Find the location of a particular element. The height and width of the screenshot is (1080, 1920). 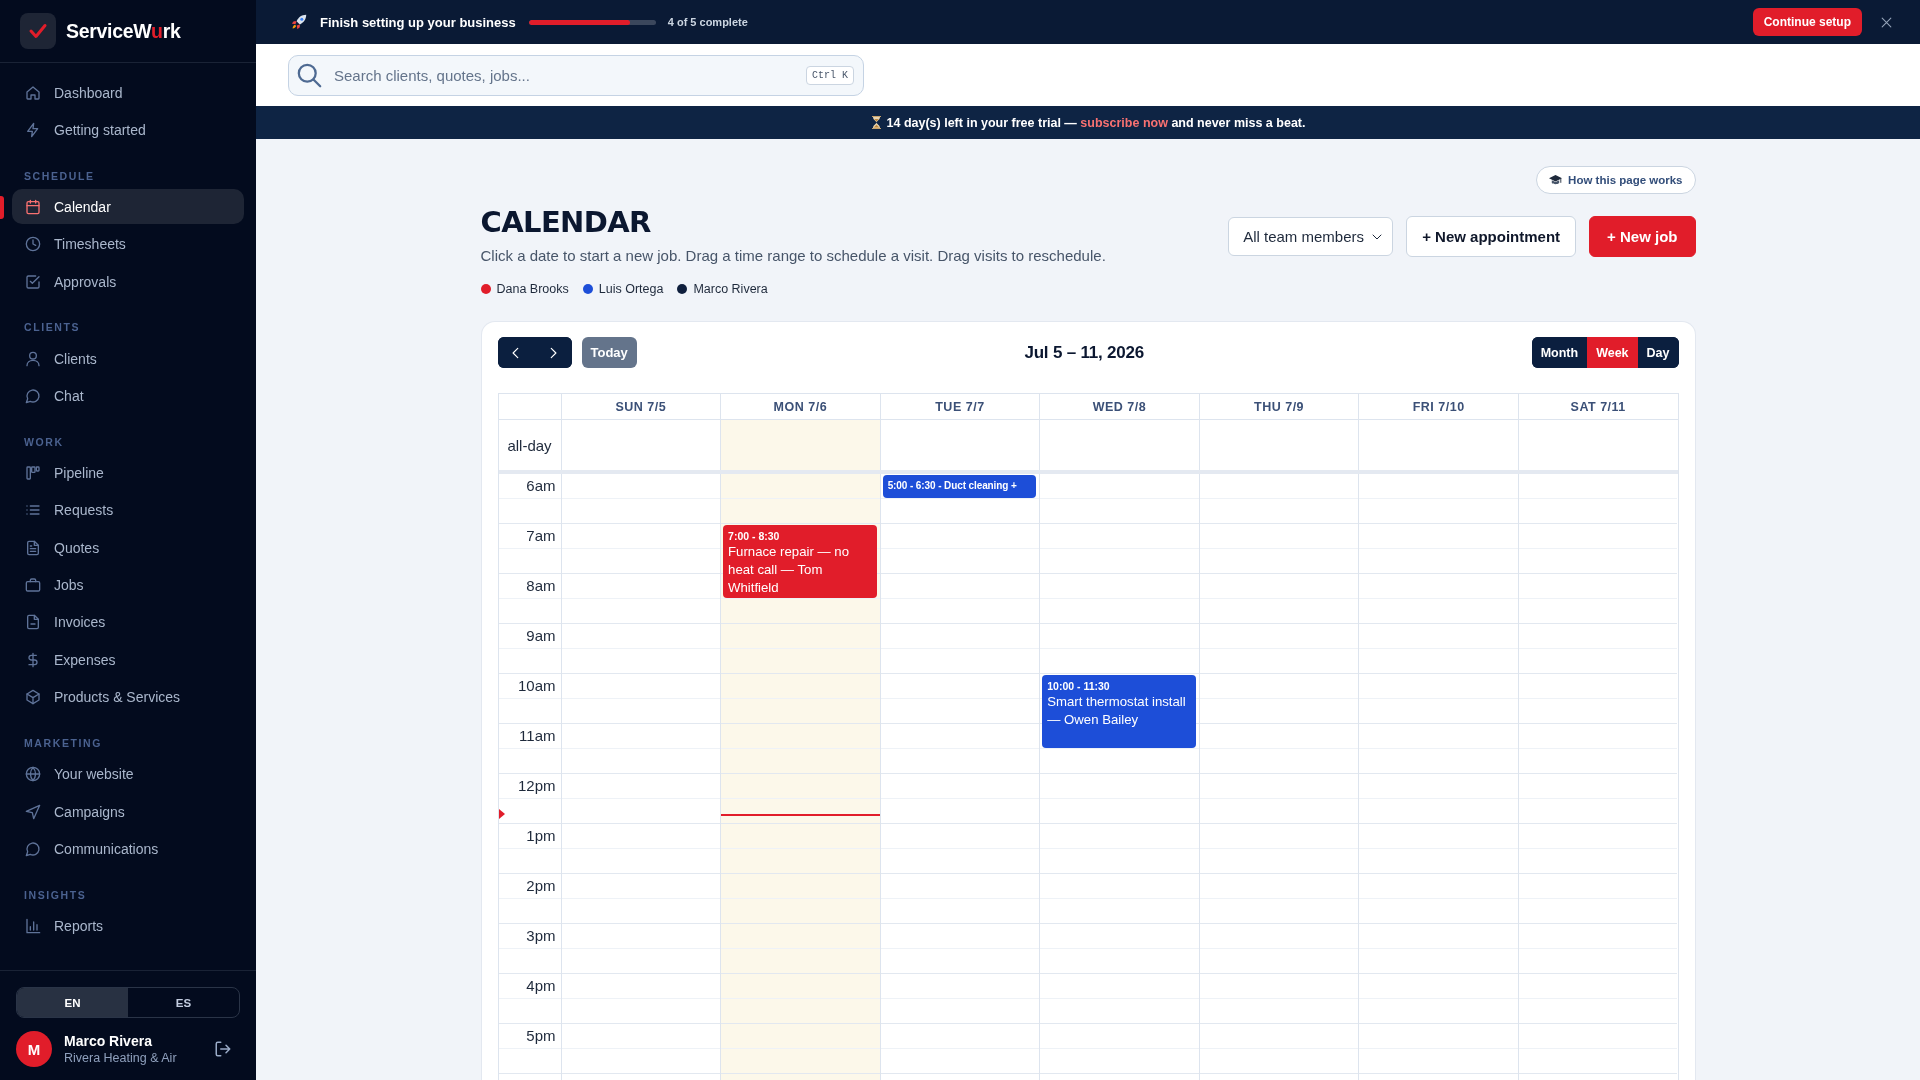

nav-item: Approvals is located at coordinates (128, 282).